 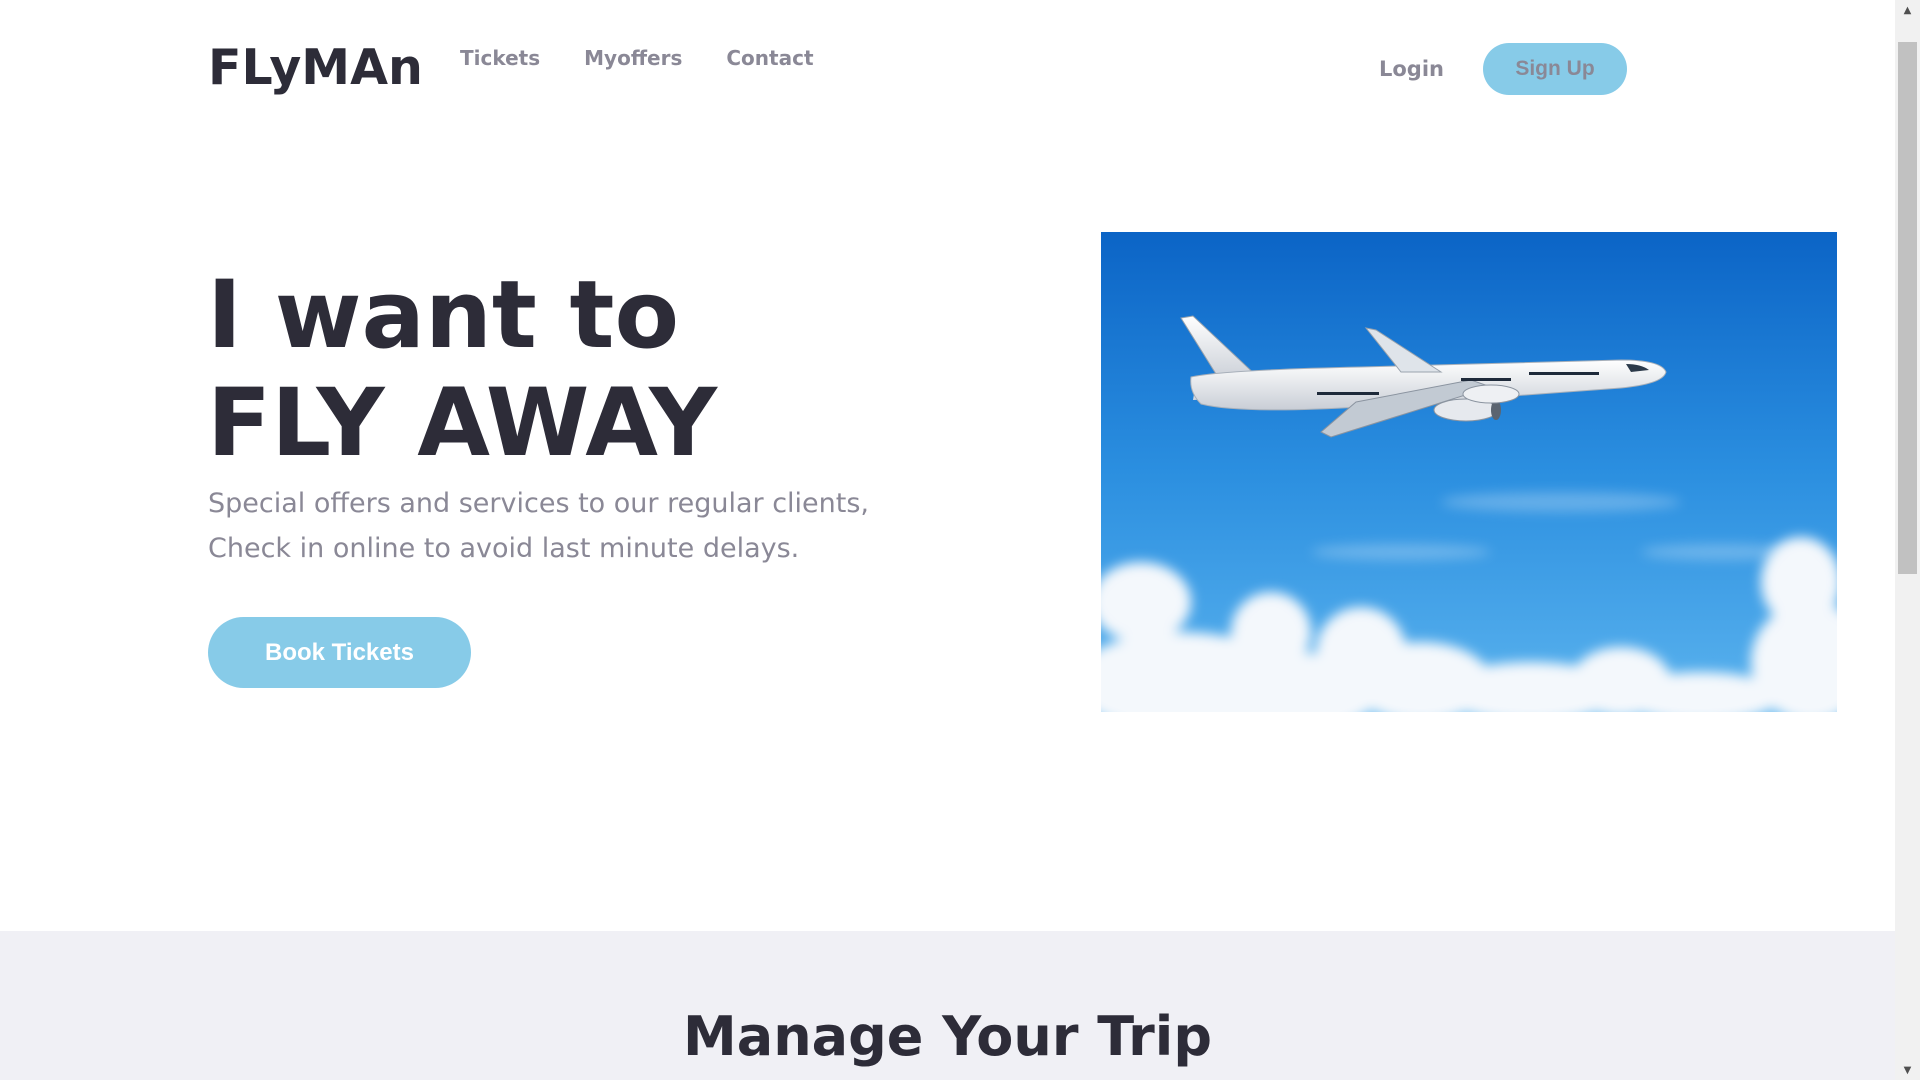 What do you see at coordinates (443, 315) in the screenshot?
I see `hero-title-line-1: I want to` at bounding box center [443, 315].